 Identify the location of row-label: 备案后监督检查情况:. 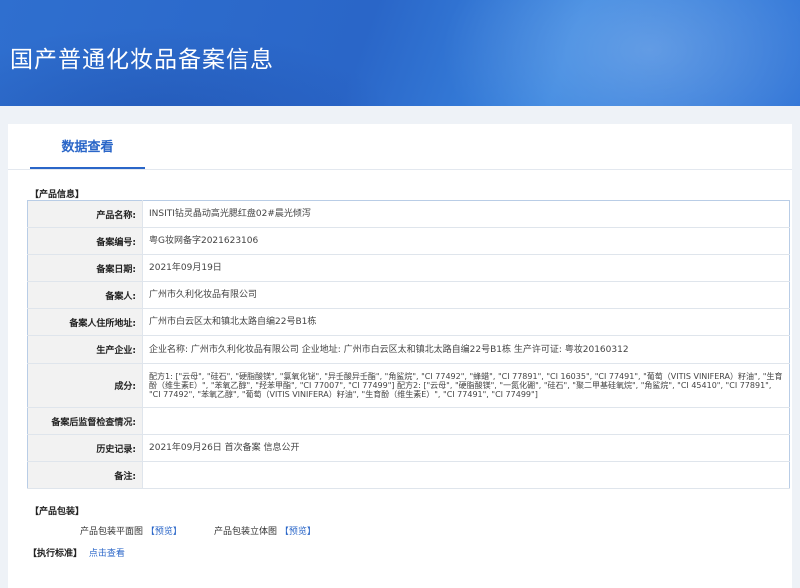
(85, 421).